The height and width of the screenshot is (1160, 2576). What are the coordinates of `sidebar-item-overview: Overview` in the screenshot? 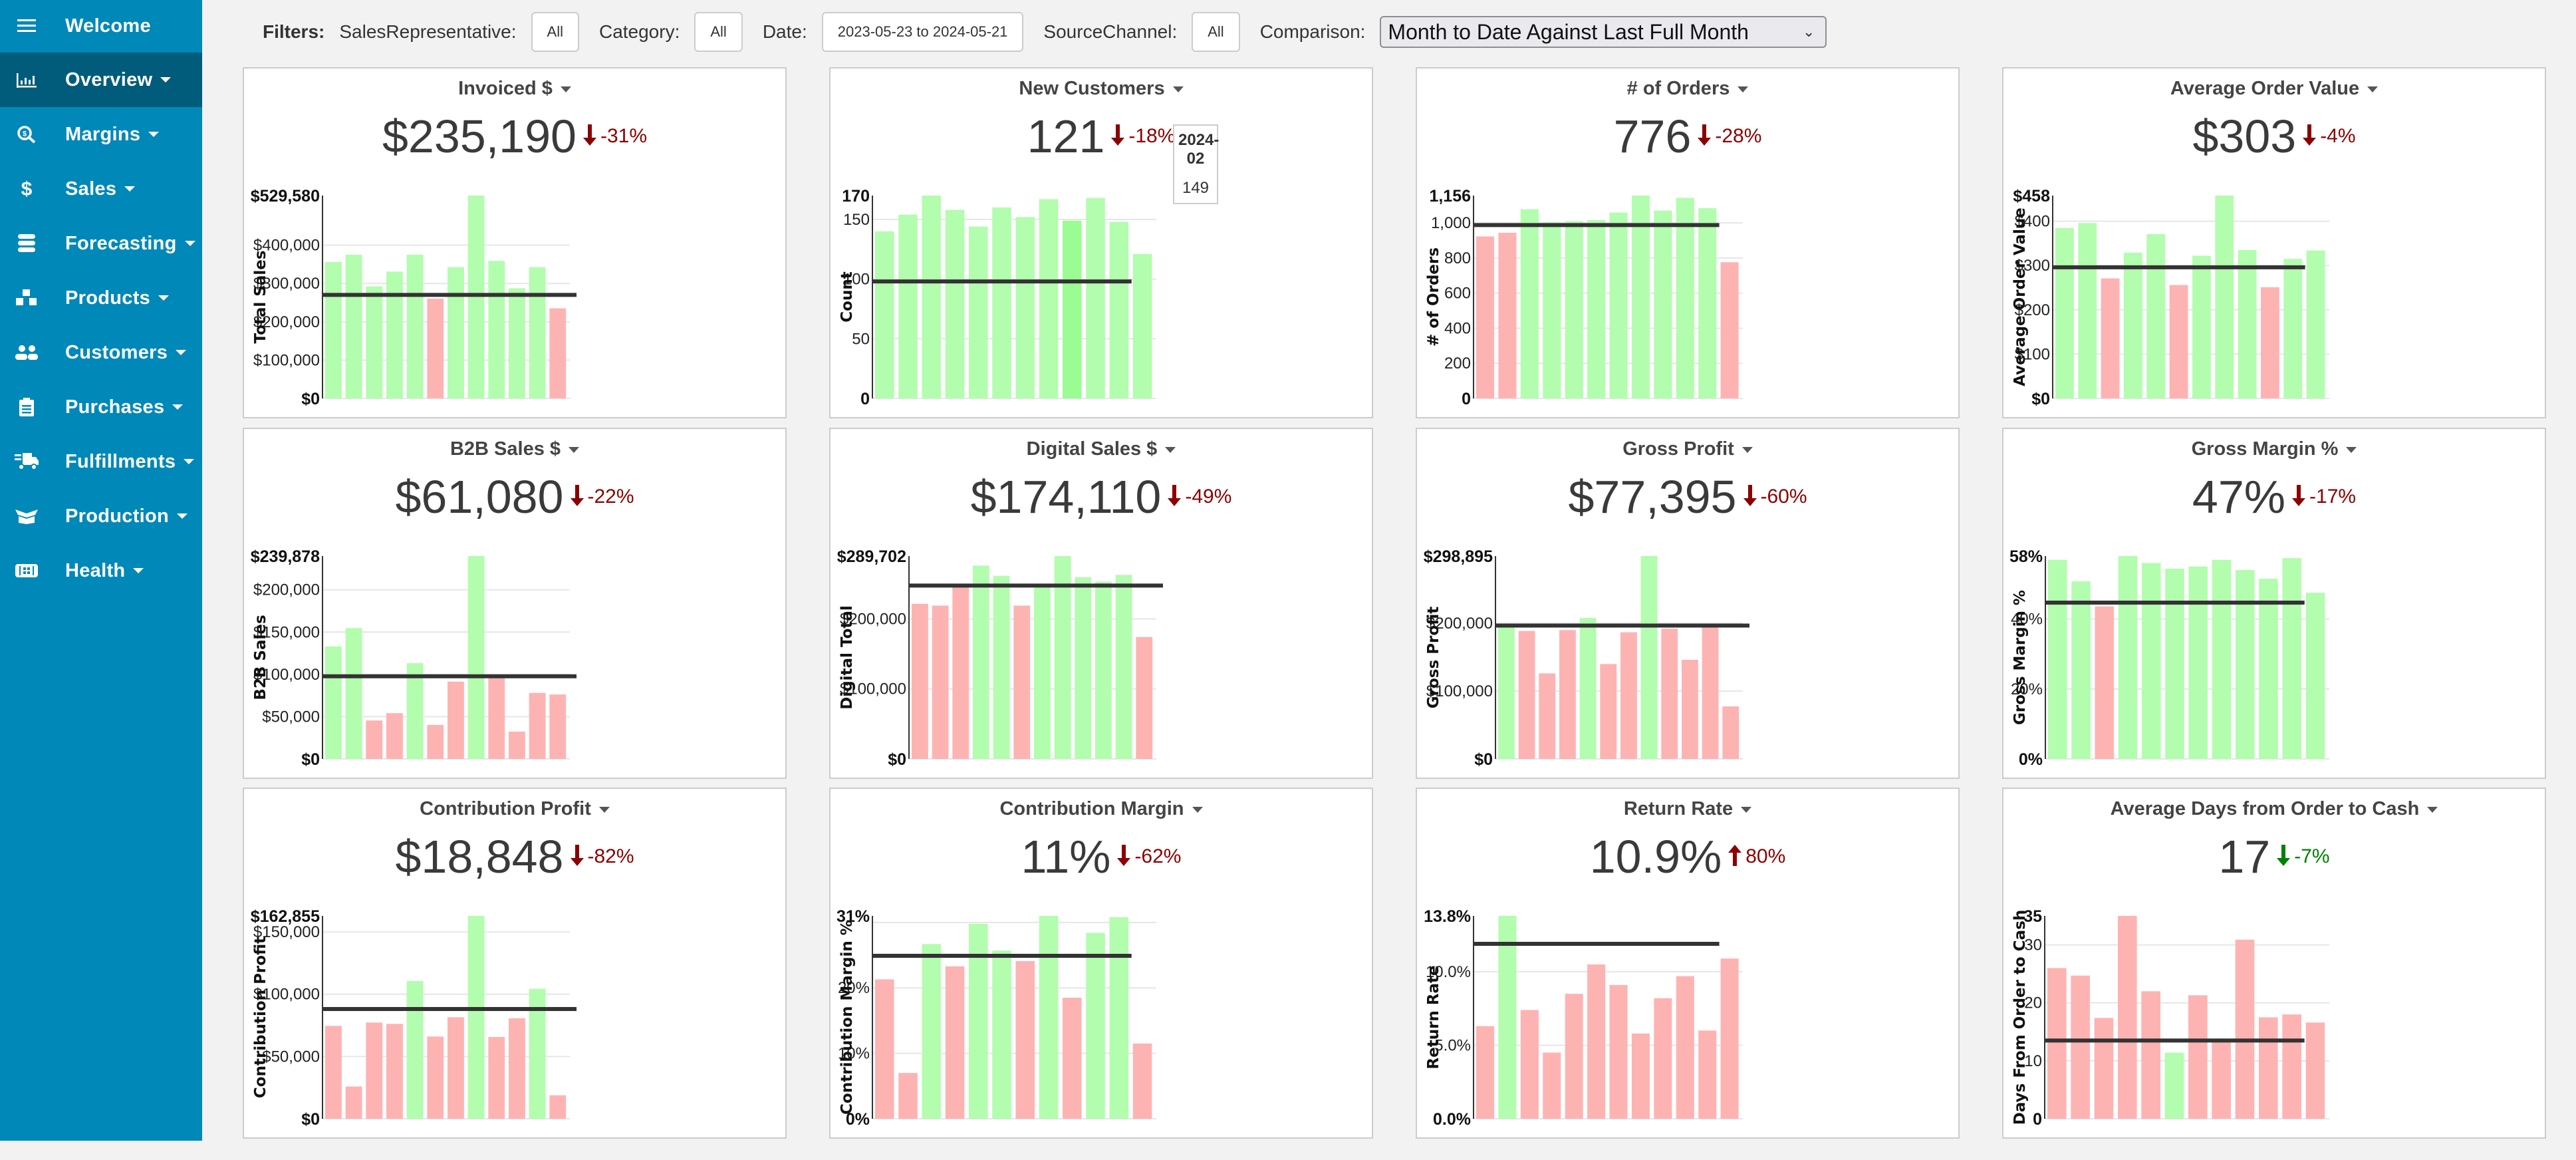 It's located at (101, 80).